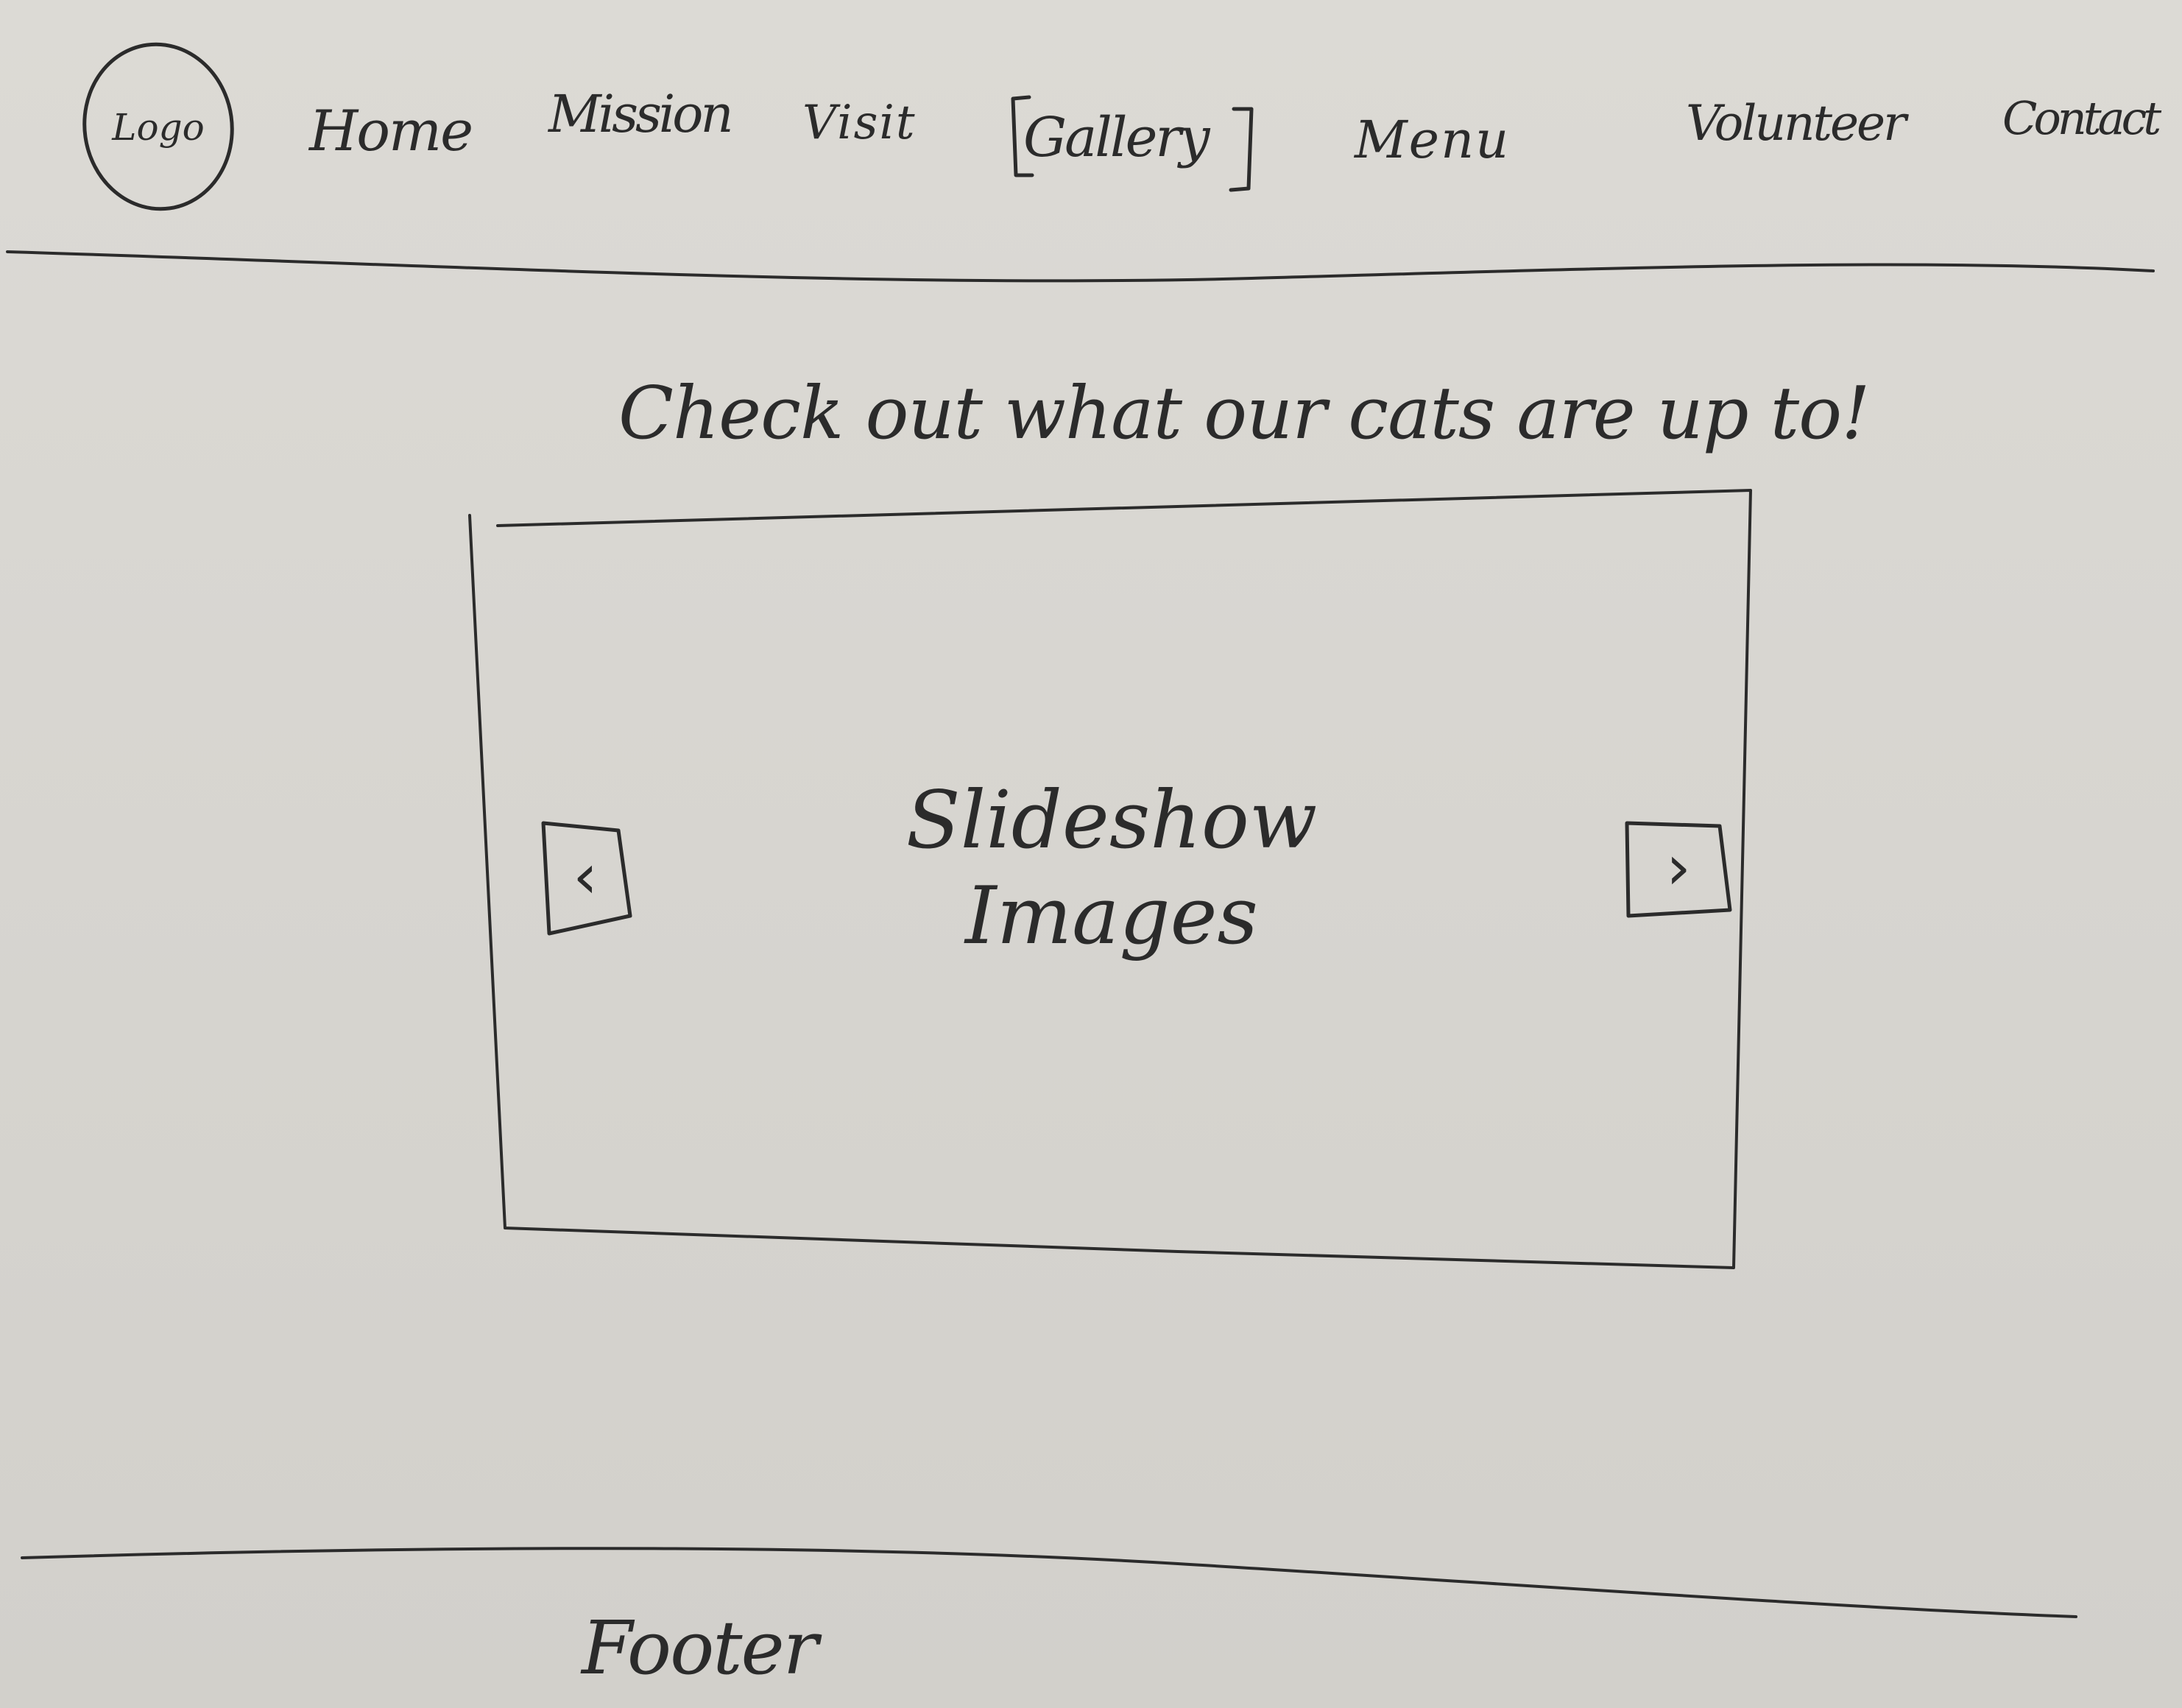 This screenshot has height=1708, width=2182. What do you see at coordinates (391, 131) in the screenshot?
I see `nav-item-home: Home` at bounding box center [391, 131].